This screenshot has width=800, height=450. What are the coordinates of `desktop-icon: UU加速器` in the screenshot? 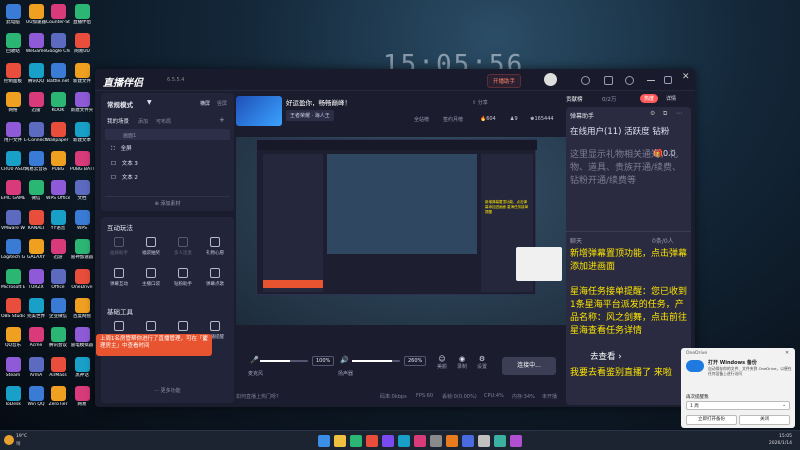 It's located at (36, 14).